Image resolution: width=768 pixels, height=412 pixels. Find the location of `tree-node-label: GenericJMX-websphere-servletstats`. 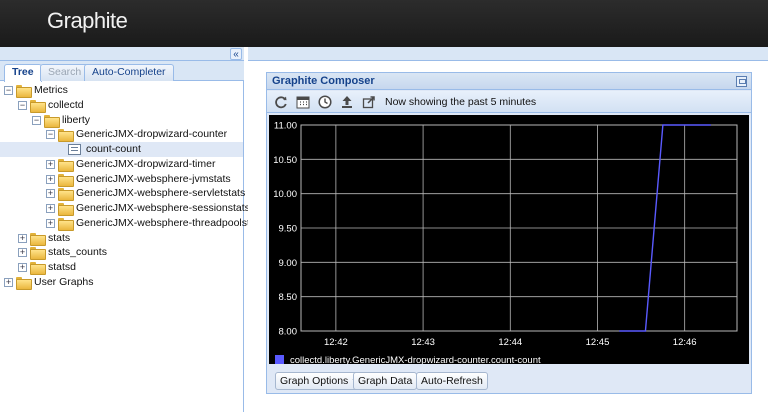

tree-node-label: GenericJMX-websphere-servletstats is located at coordinates (161, 193).